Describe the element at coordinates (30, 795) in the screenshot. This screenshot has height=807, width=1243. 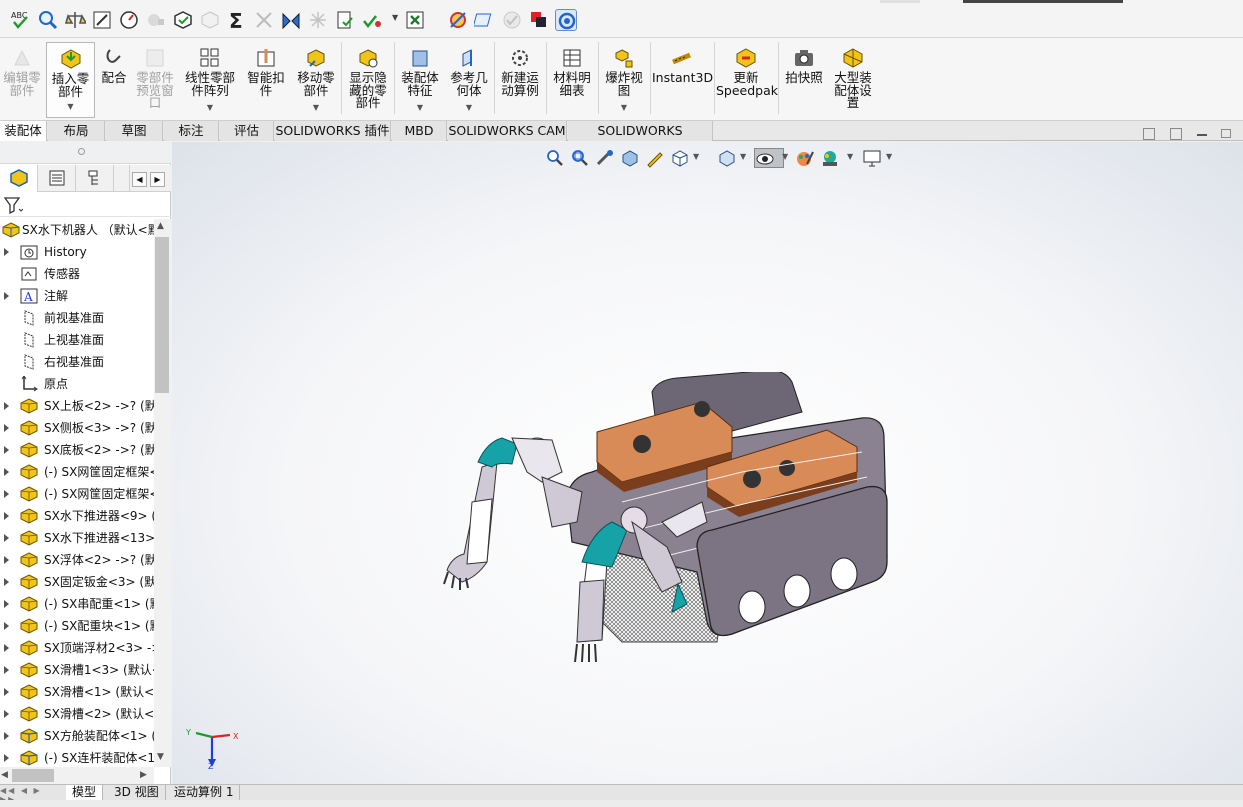
I see `tab-scroll-arrows: ◀◀ ◀ ▶ ▶▶` at that location.